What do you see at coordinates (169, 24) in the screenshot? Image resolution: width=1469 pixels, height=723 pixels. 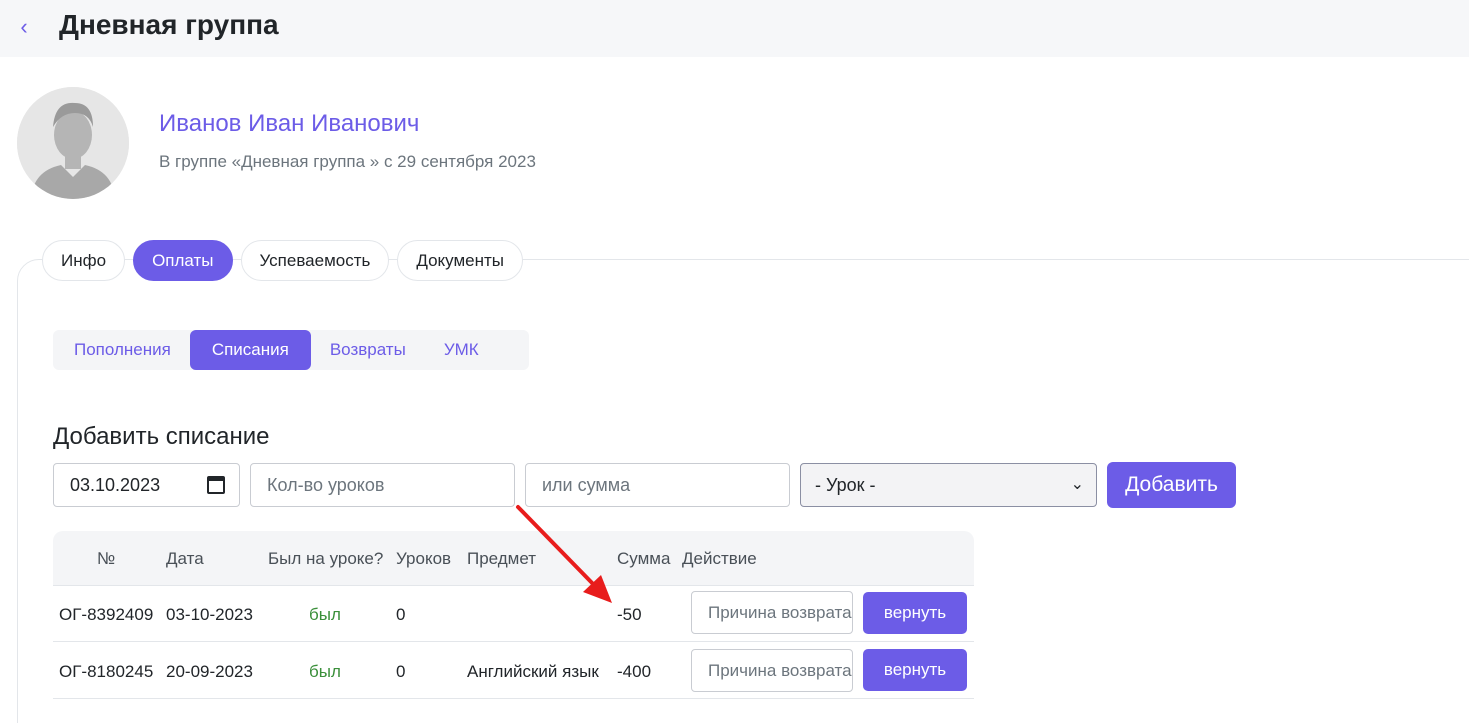 I see `page-title: Дневная группа` at bounding box center [169, 24].